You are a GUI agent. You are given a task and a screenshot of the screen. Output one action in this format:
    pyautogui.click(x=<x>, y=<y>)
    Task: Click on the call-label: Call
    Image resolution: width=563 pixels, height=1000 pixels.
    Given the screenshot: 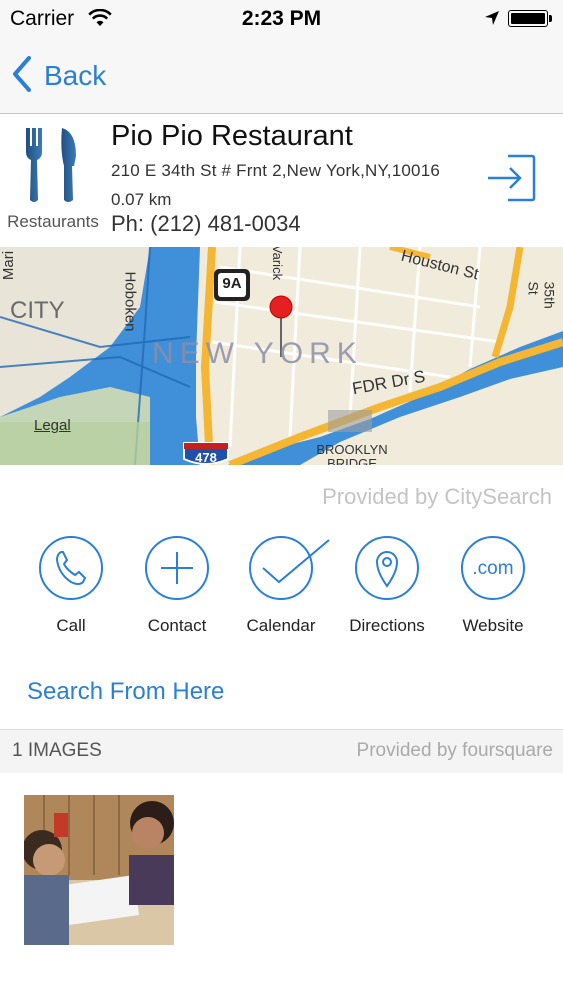 What is the action you would take?
    pyautogui.click(x=71, y=625)
    